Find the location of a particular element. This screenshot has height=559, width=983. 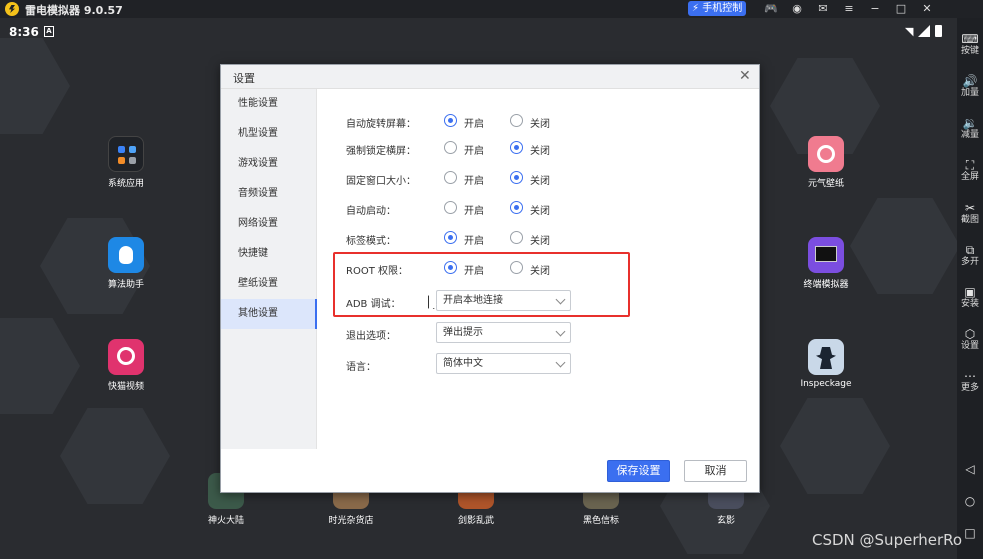

exit-select: 弹出提示 is located at coordinates (503, 332).